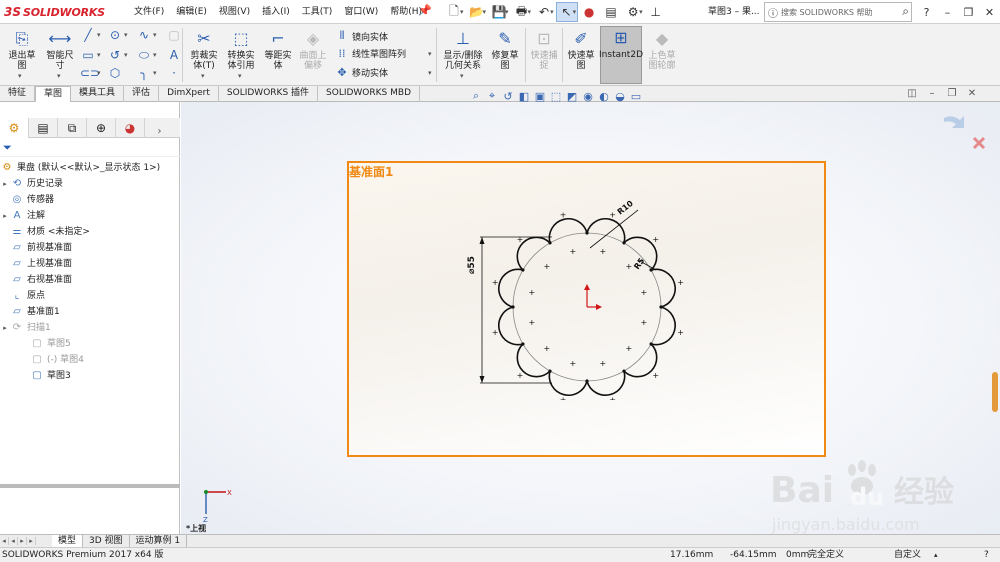 This screenshot has height=562, width=1000. I want to click on repair-sketch-button: ✎ 修复草 图, so click(505, 50).